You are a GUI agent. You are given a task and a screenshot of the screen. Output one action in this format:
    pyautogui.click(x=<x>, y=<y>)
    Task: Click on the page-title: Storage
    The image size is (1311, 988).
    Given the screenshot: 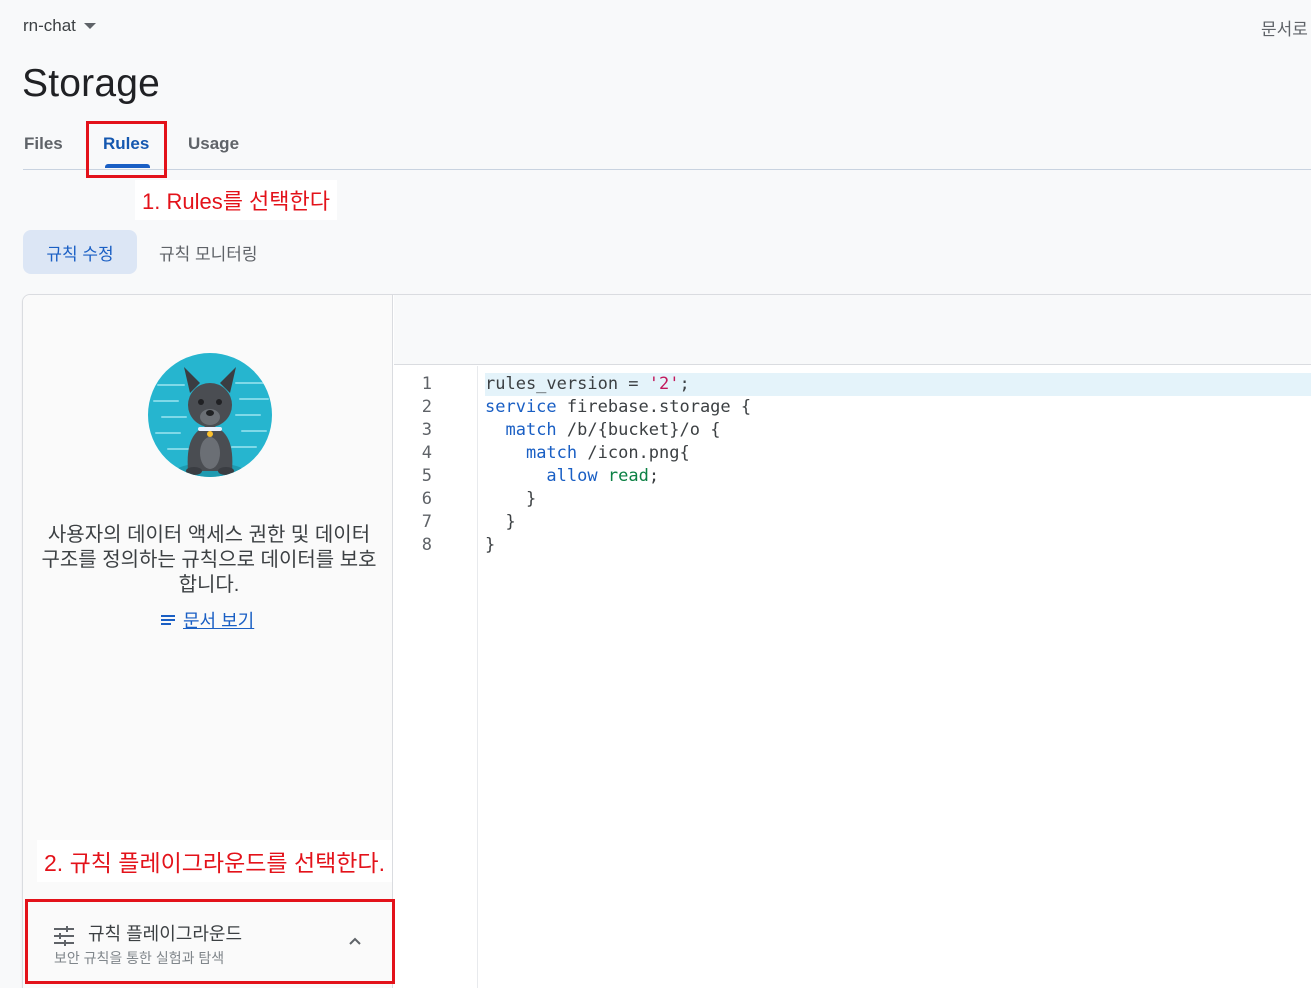 What is the action you would take?
    pyautogui.click(x=91, y=83)
    